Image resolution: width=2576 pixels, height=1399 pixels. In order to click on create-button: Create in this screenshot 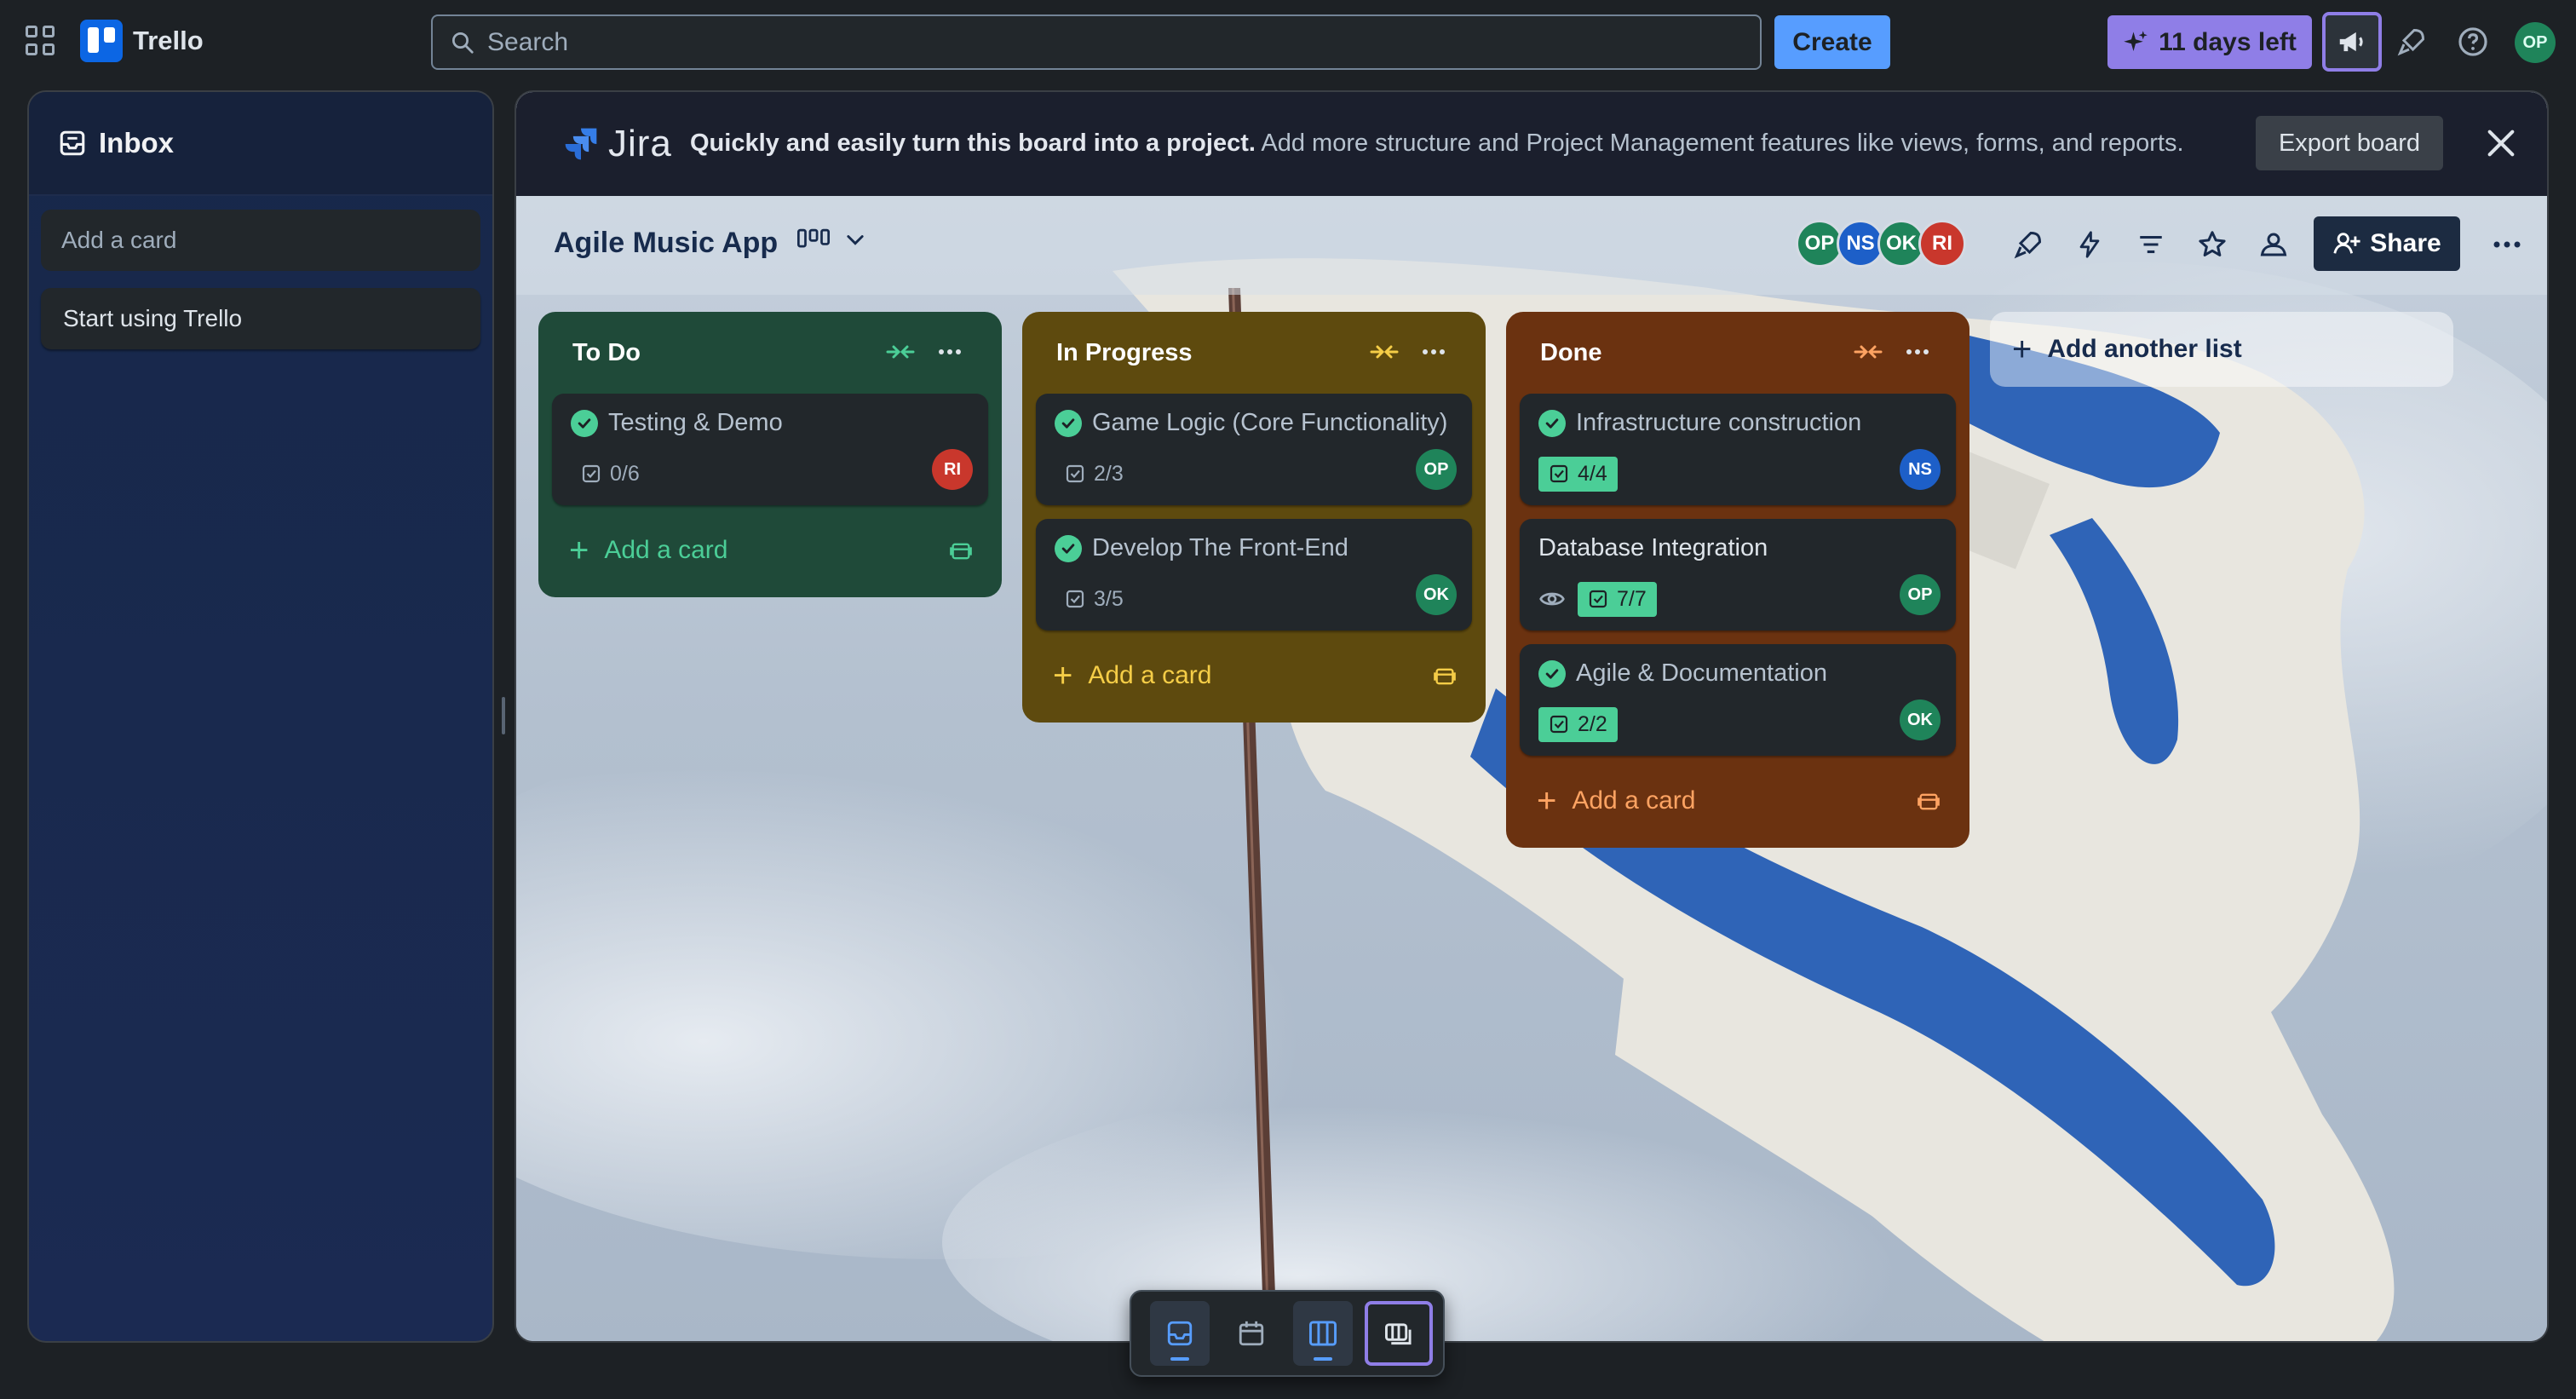, I will do `click(1832, 42)`.